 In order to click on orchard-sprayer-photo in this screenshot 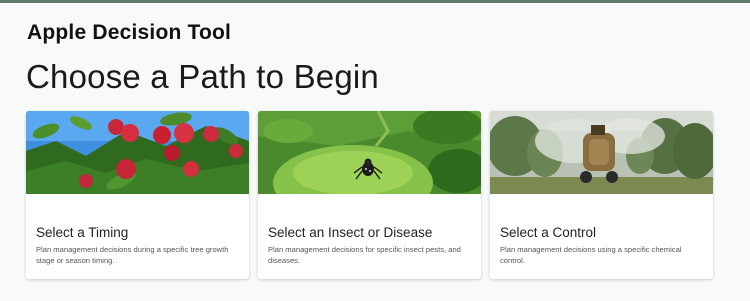, I will do `click(601, 152)`.